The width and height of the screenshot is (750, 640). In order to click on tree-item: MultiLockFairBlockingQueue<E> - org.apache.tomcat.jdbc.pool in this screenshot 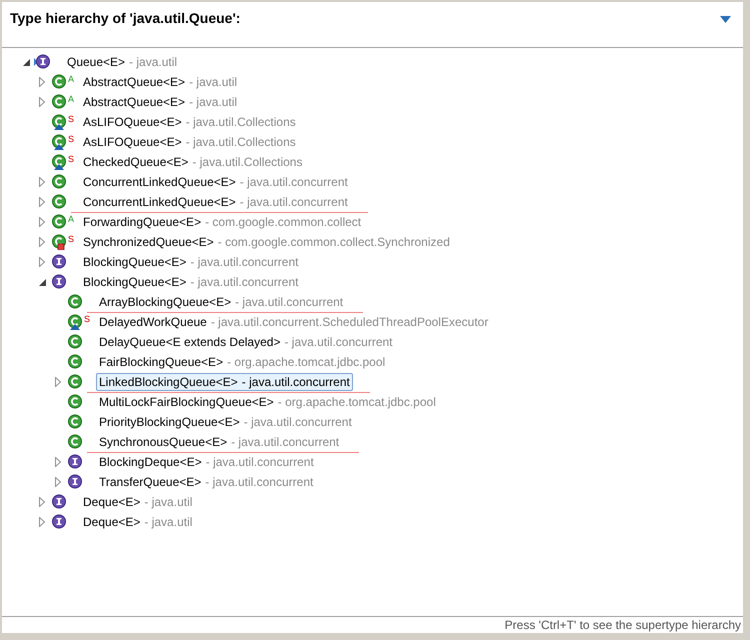, I will do `click(267, 402)`.